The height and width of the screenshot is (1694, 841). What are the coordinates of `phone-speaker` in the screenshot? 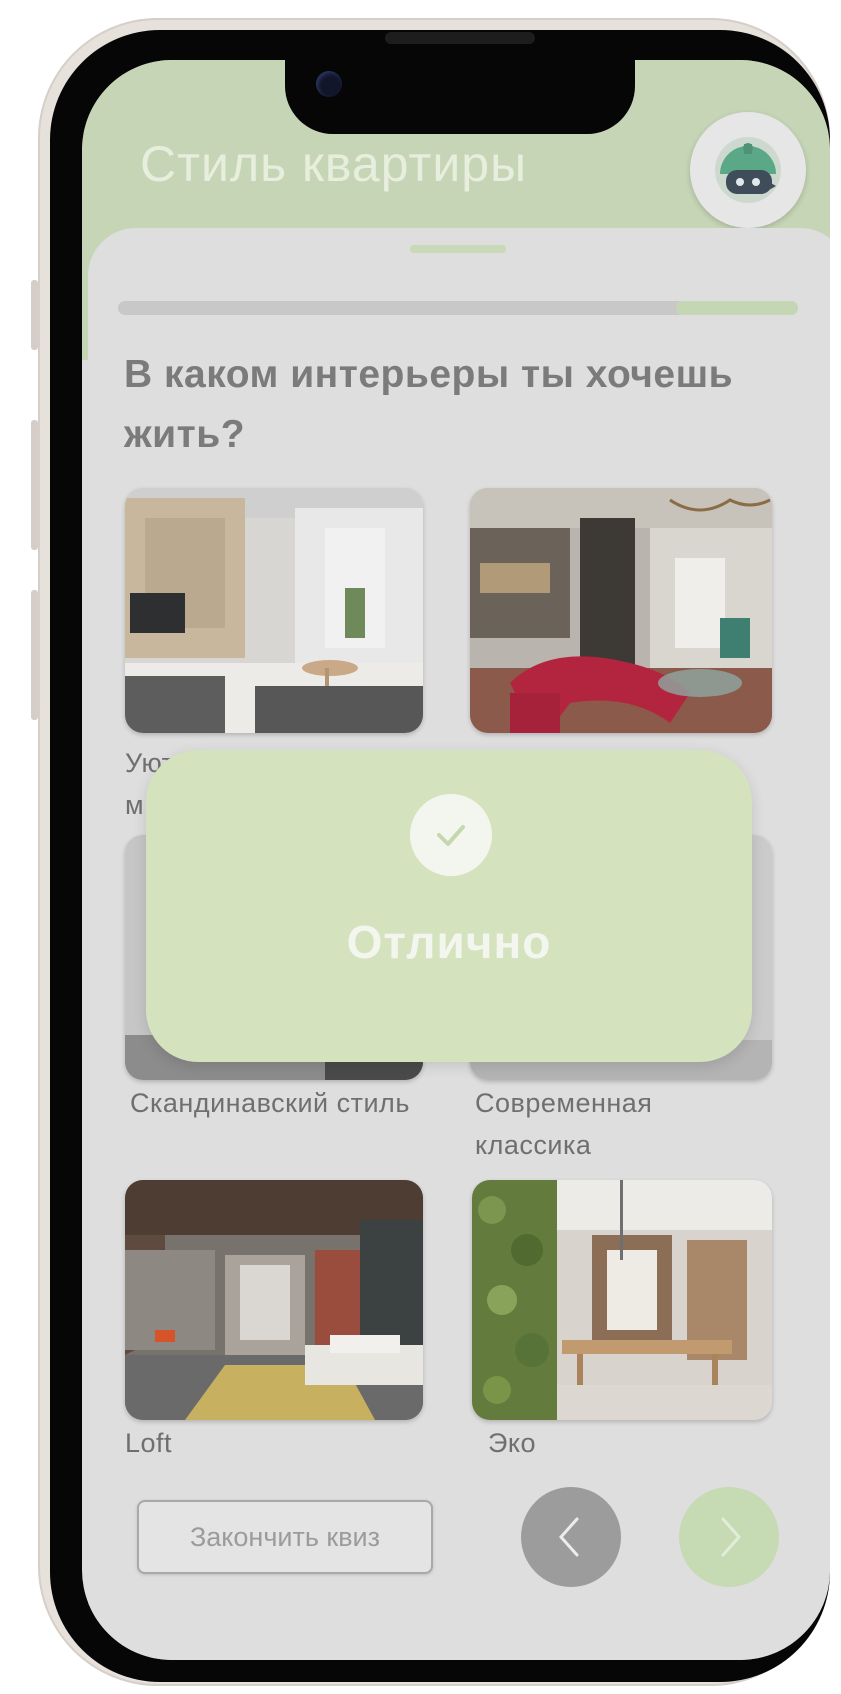 It's located at (460, 38).